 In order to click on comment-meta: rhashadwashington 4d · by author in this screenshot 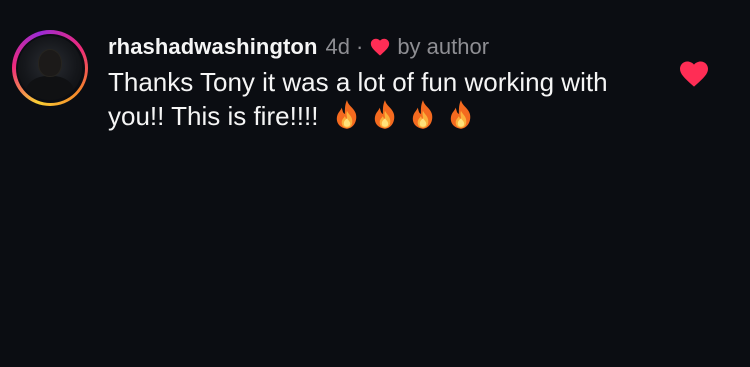, I will do `click(420, 47)`.